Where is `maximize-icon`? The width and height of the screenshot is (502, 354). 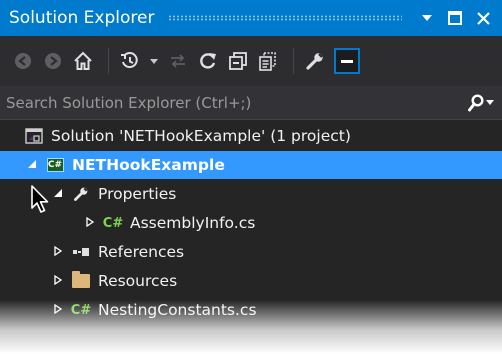
maximize-icon is located at coordinates (455, 18).